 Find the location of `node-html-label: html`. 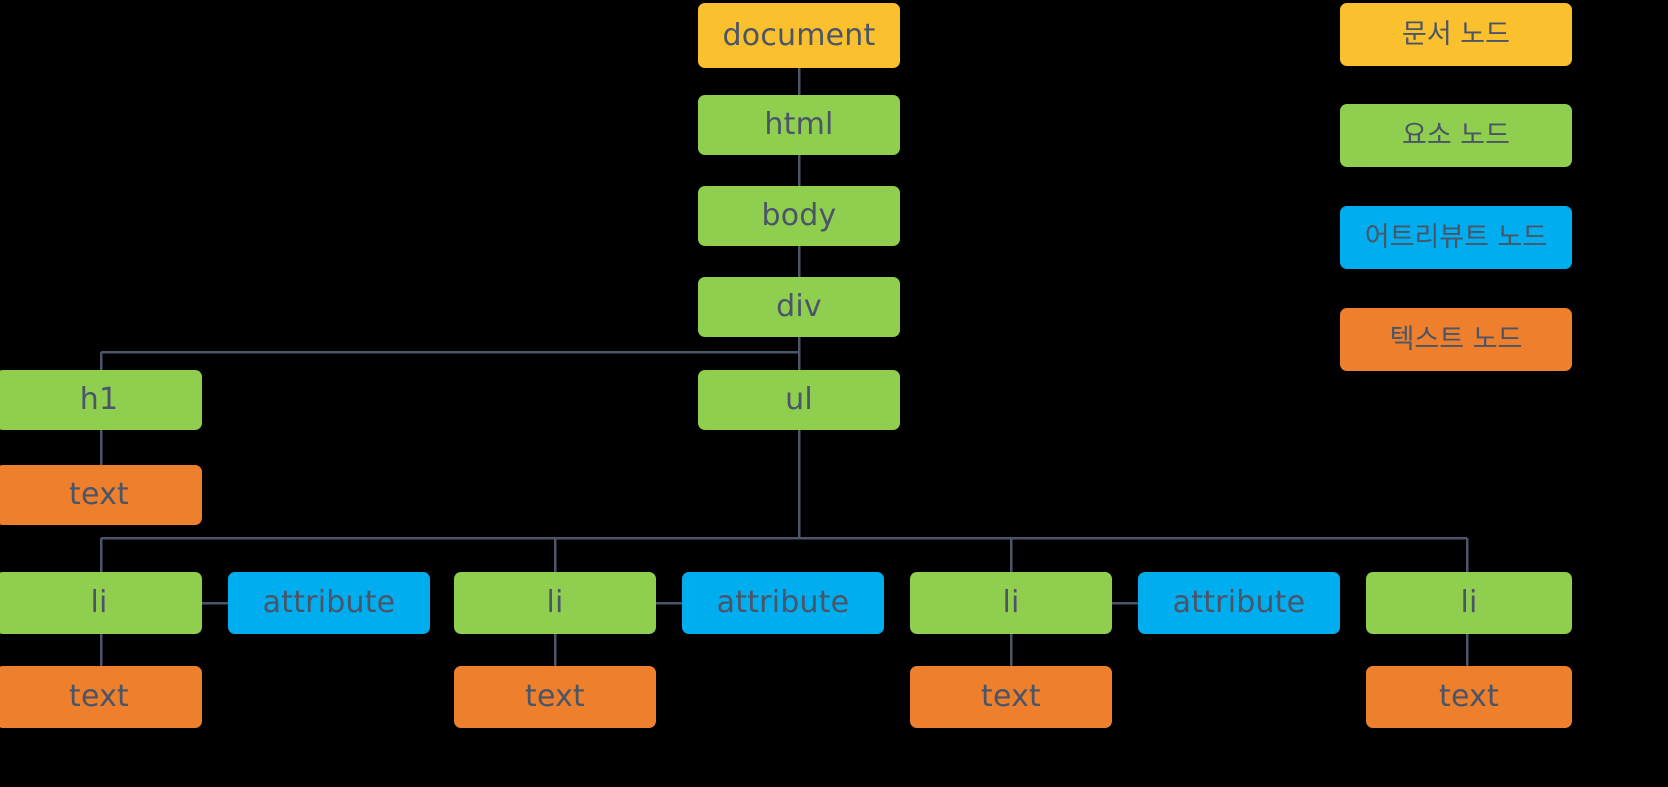

node-html-label: html is located at coordinates (799, 124).